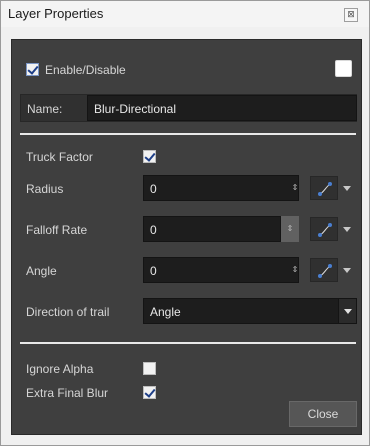  What do you see at coordinates (149, 392) in the screenshot?
I see `extra-final-blur-checkbox` at bounding box center [149, 392].